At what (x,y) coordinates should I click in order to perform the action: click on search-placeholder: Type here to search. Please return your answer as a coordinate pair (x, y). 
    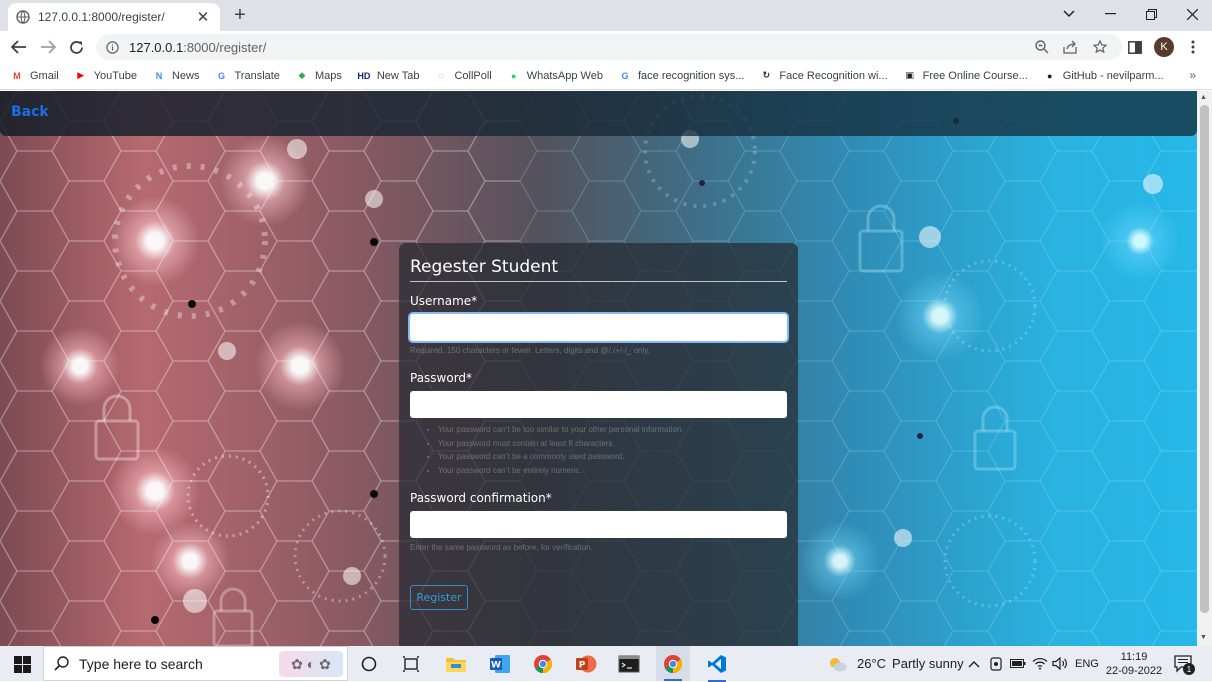
    Looking at the image, I should click on (141, 663).